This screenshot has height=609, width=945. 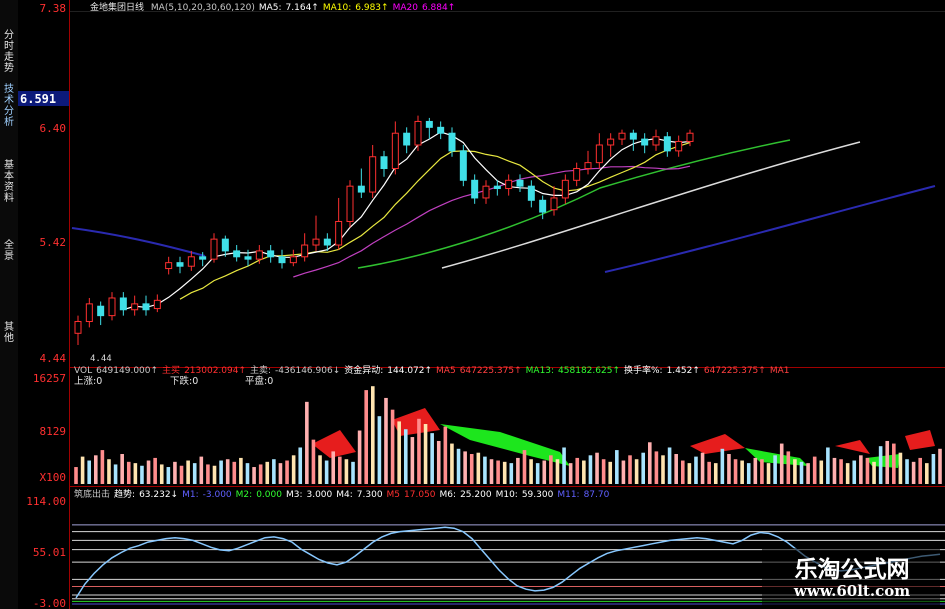 What do you see at coordinates (9, 106) in the screenshot?
I see `side-tab-technical: 技术分析` at bounding box center [9, 106].